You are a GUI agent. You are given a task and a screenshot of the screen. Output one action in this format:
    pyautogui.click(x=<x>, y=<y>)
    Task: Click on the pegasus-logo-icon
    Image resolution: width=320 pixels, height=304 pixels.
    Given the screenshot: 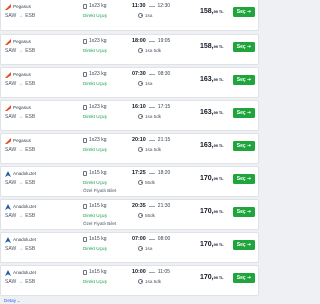 What is the action you would take?
    pyautogui.click(x=8, y=42)
    